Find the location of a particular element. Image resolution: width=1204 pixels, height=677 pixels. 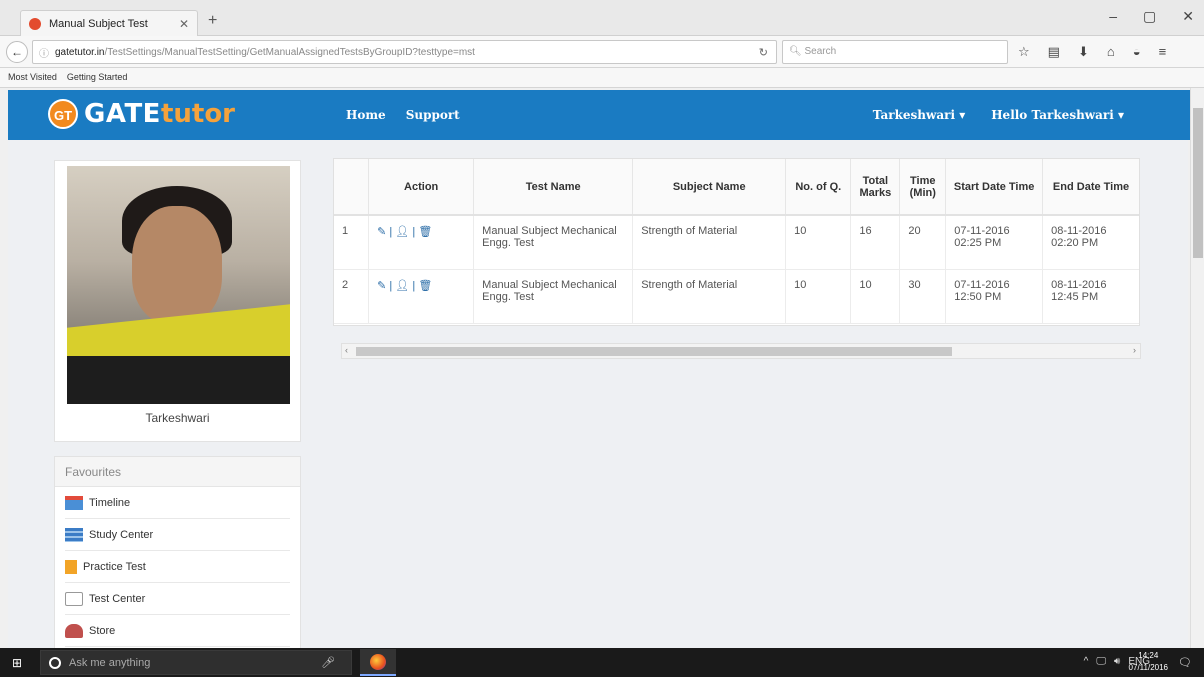

fav-label: Practice Test is located at coordinates (114, 566).